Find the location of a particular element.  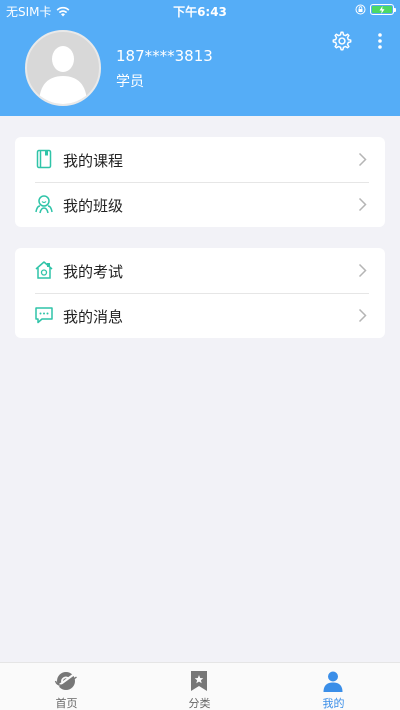

menu-item-label: 我的考试 is located at coordinates (93, 272).